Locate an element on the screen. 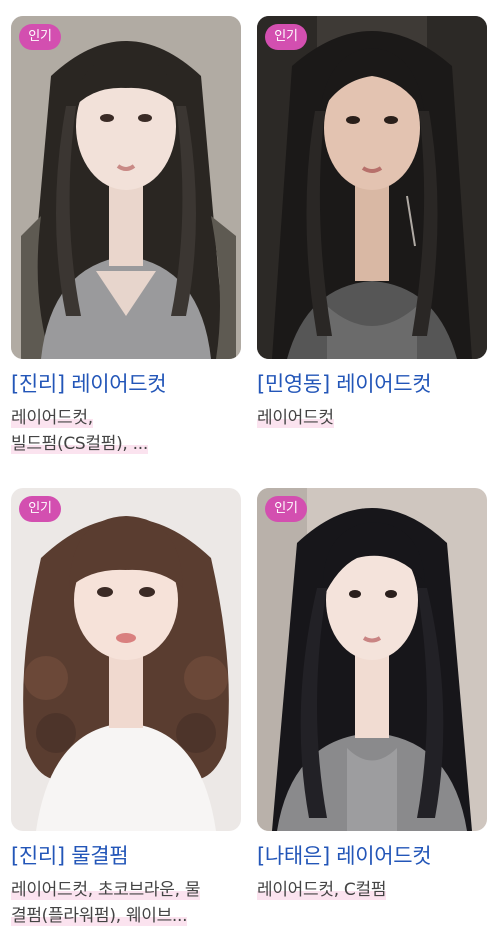 The width and height of the screenshot is (494, 932). description-line: 레이어드컷, 초코브라운, 물 is located at coordinates (106, 890).